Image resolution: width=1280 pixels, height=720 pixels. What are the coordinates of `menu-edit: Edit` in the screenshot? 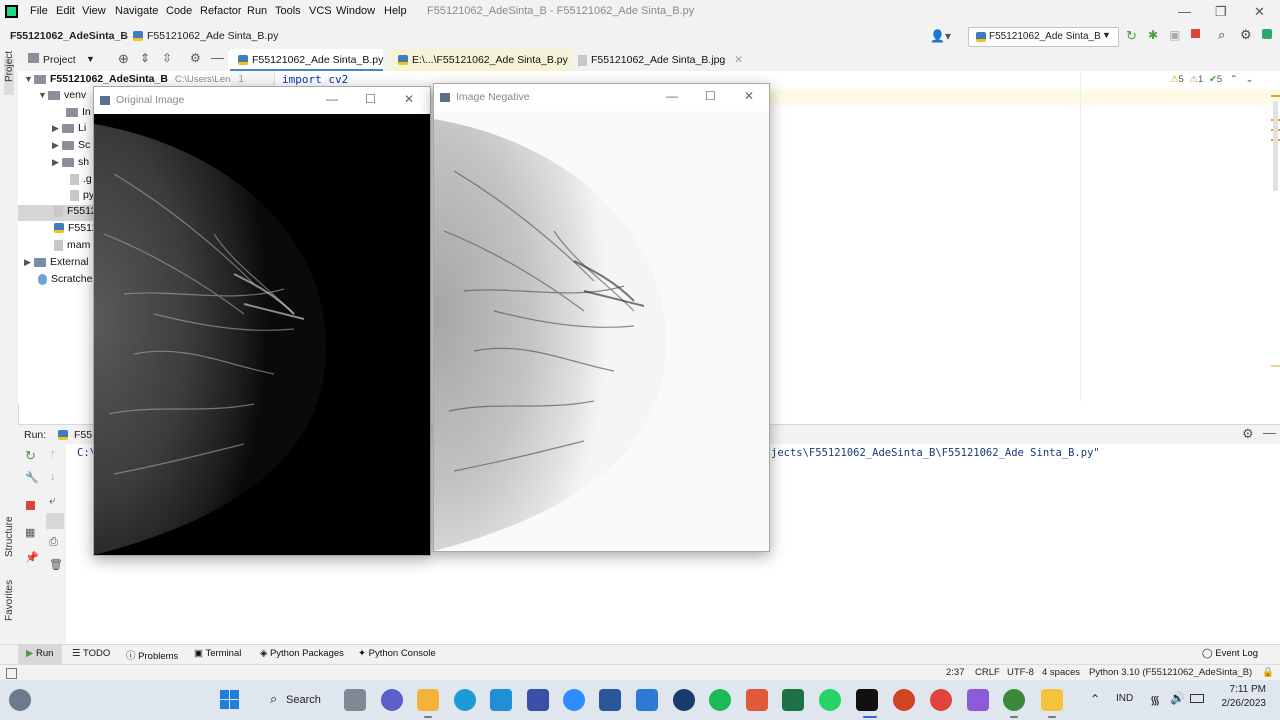 It's located at (65, 11).